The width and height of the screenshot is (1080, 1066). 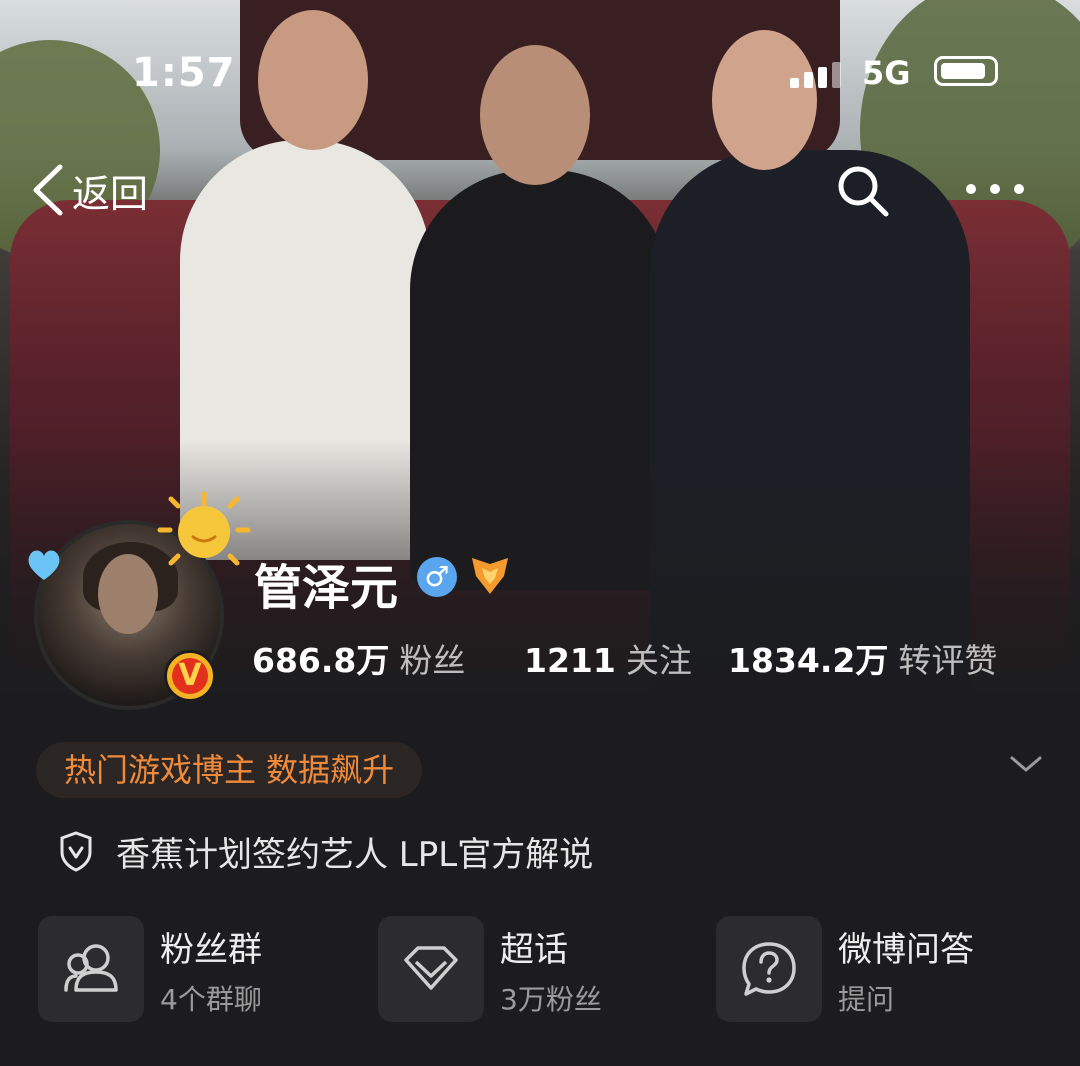 What do you see at coordinates (608, 658) in the screenshot?
I see `stat-following: 1211 关注` at bounding box center [608, 658].